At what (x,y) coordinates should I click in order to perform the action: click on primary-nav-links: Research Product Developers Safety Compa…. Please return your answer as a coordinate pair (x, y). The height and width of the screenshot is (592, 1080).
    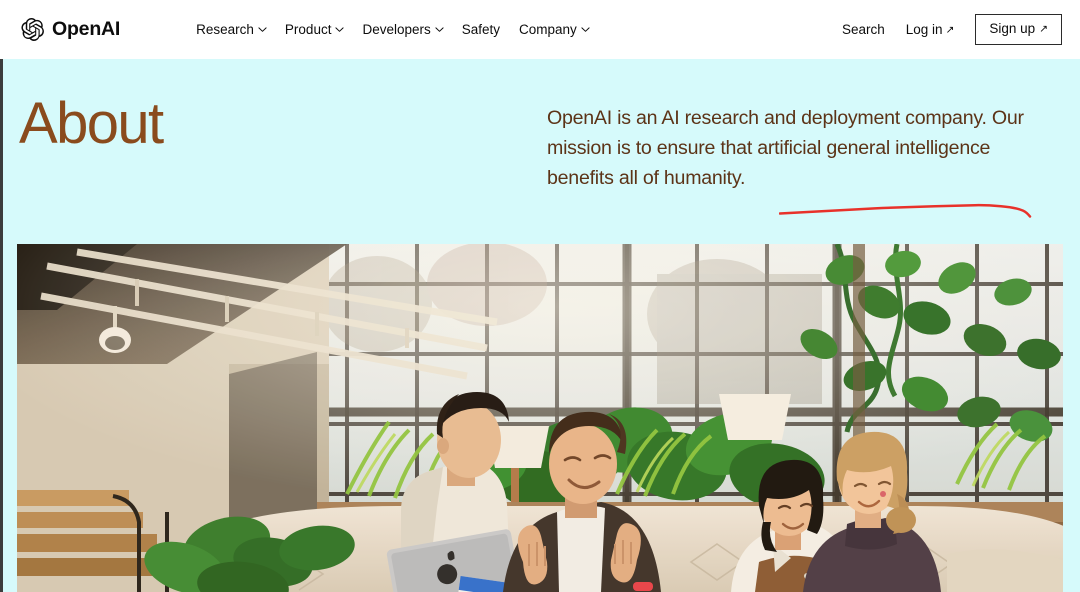
    Looking at the image, I should click on (393, 29).